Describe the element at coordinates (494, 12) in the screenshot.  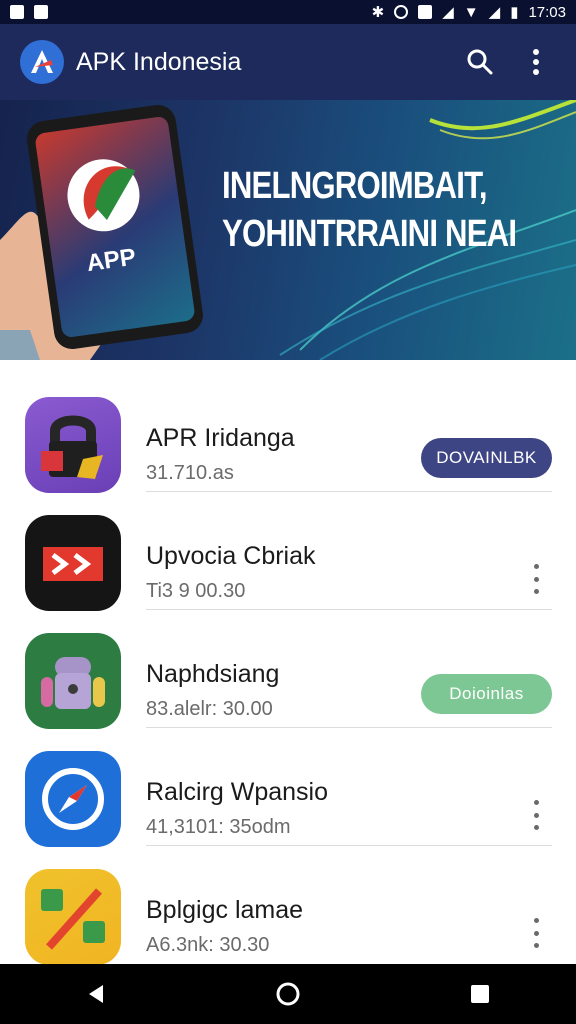
I see `signal-icon-2: ◢` at that location.